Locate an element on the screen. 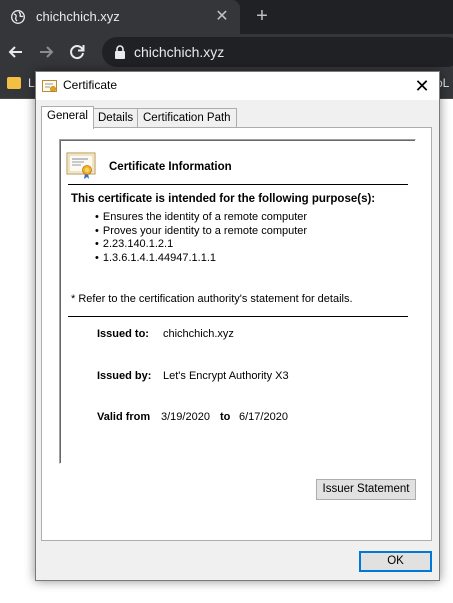 This screenshot has height=603, width=453. issued-by-value: Let's Encrypt Authority X3 is located at coordinates (226, 376).